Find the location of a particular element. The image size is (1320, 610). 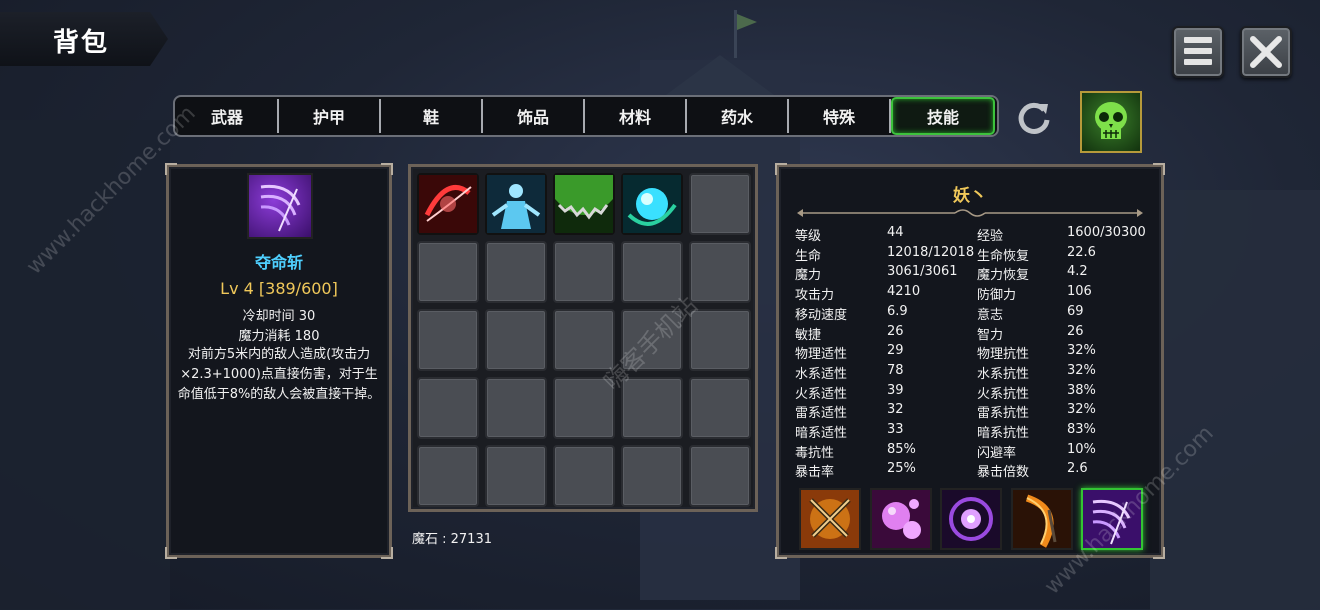

stat-value: 3061/3061 is located at coordinates (922, 272).